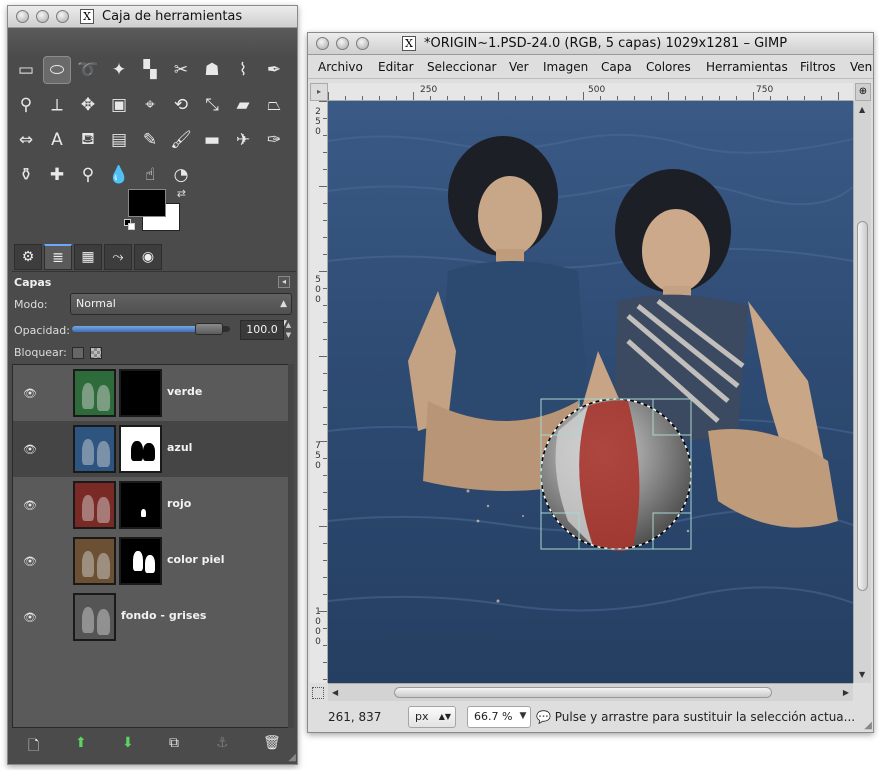 Image resolution: width=879 pixels, height=770 pixels. Describe the element at coordinates (863, 92) in the screenshot. I see `navigate-icon: ⊕` at that location.